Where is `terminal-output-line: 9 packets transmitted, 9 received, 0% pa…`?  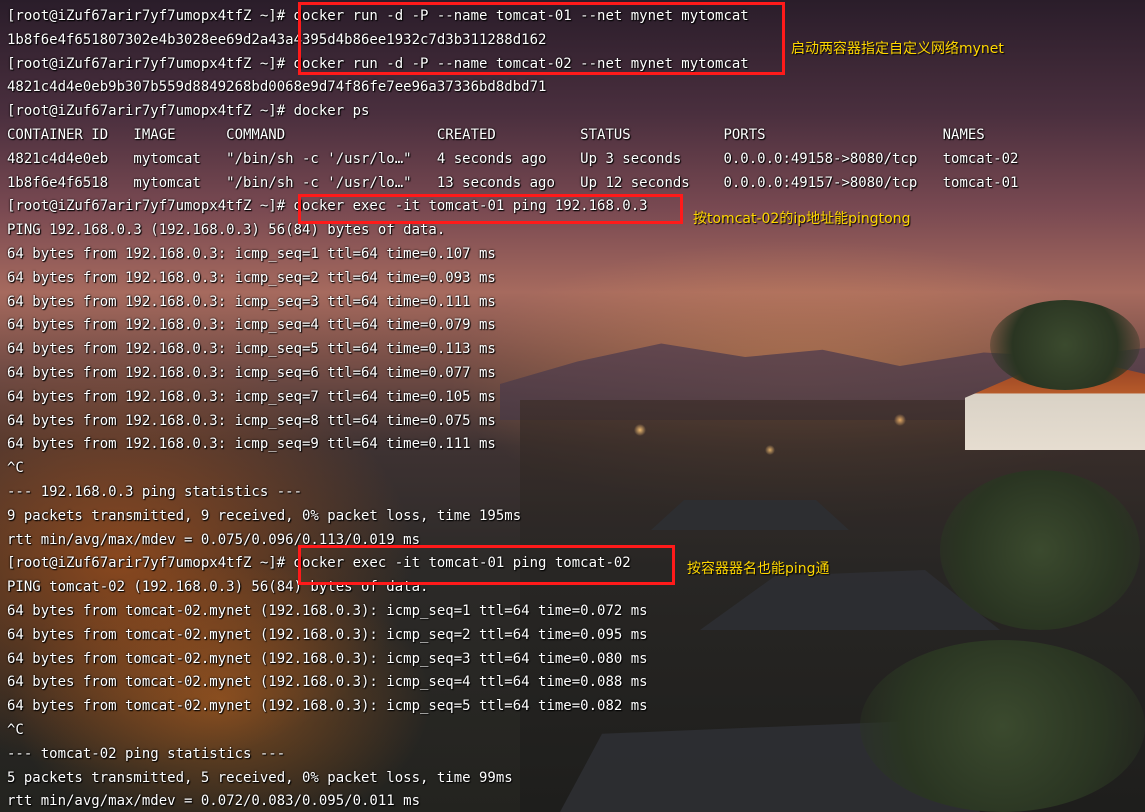
terminal-output-line: 9 packets transmitted, 9 received, 0% pa… is located at coordinates (264, 515).